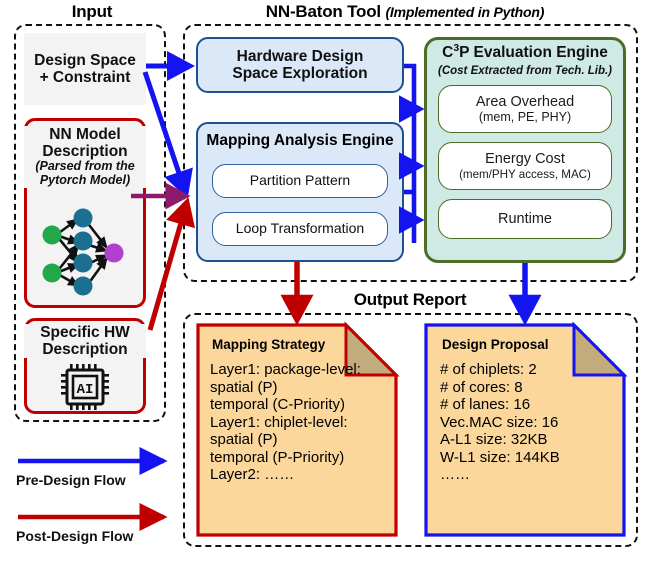  What do you see at coordinates (279, 422) in the screenshot?
I see `mapping-strategy-line-4: Layer1: chiplet-level:` at bounding box center [279, 422].